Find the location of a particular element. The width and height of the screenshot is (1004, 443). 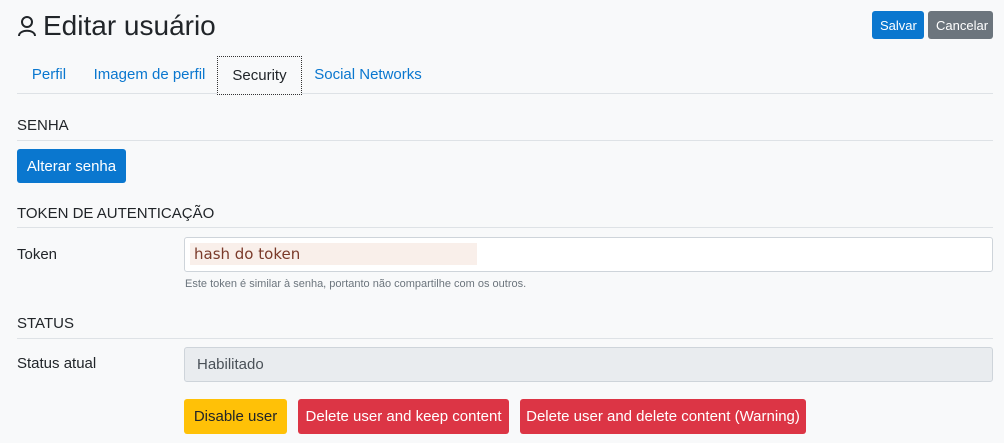

senha-section-title: SENHA is located at coordinates (43, 125).